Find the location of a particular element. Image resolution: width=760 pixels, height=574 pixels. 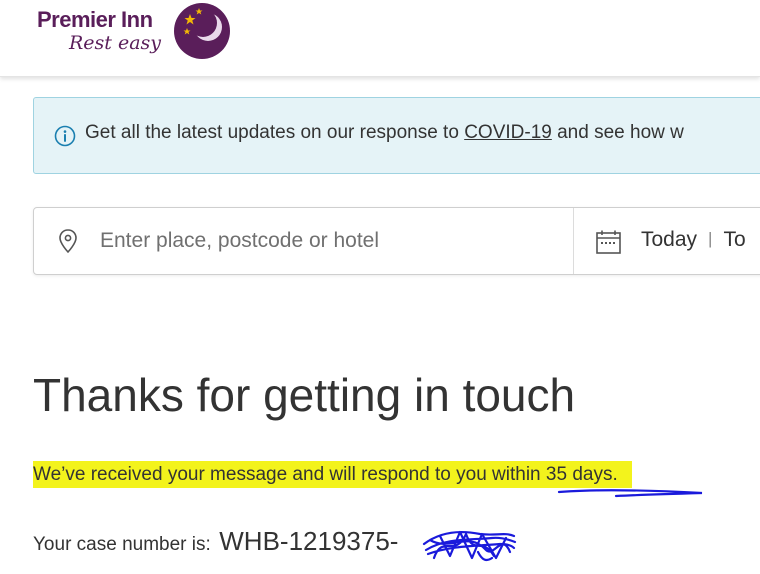

date-picker-field: Today | To is located at coordinates (667, 241).